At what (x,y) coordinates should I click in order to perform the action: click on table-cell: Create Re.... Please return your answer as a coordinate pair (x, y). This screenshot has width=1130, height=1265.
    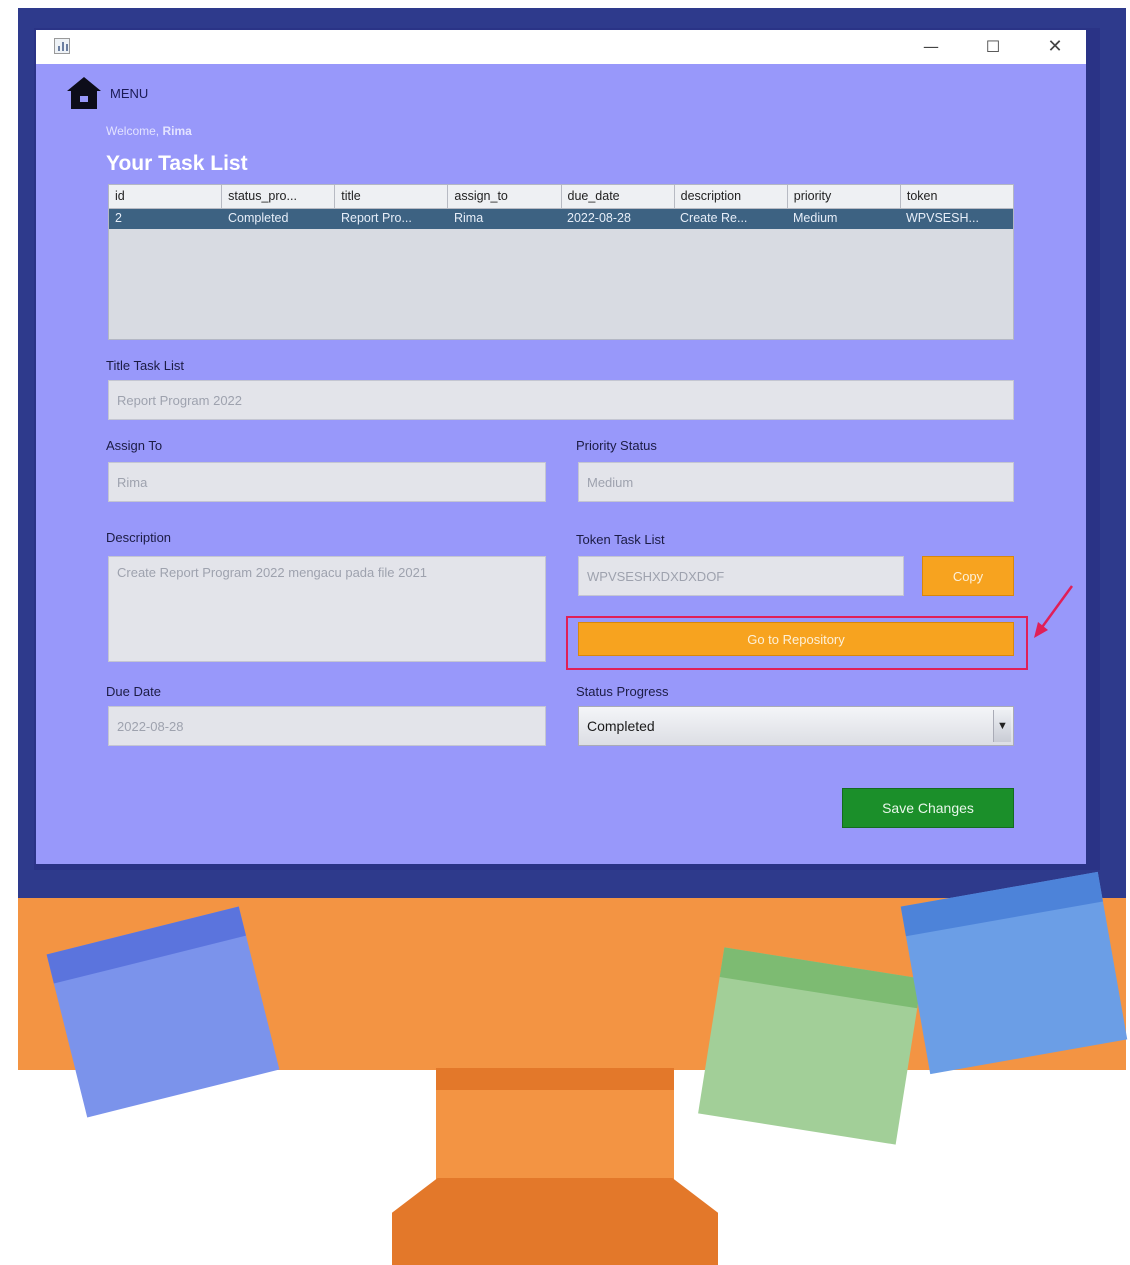
    Looking at the image, I should click on (714, 218).